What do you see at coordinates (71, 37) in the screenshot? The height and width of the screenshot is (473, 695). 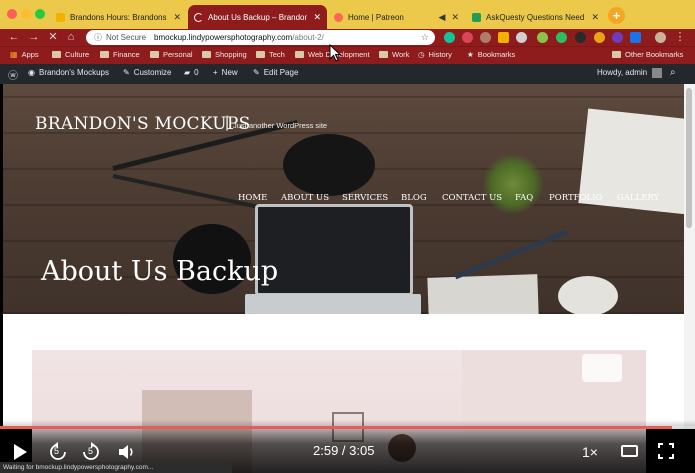 I see `home-icon: ⌂` at bounding box center [71, 37].